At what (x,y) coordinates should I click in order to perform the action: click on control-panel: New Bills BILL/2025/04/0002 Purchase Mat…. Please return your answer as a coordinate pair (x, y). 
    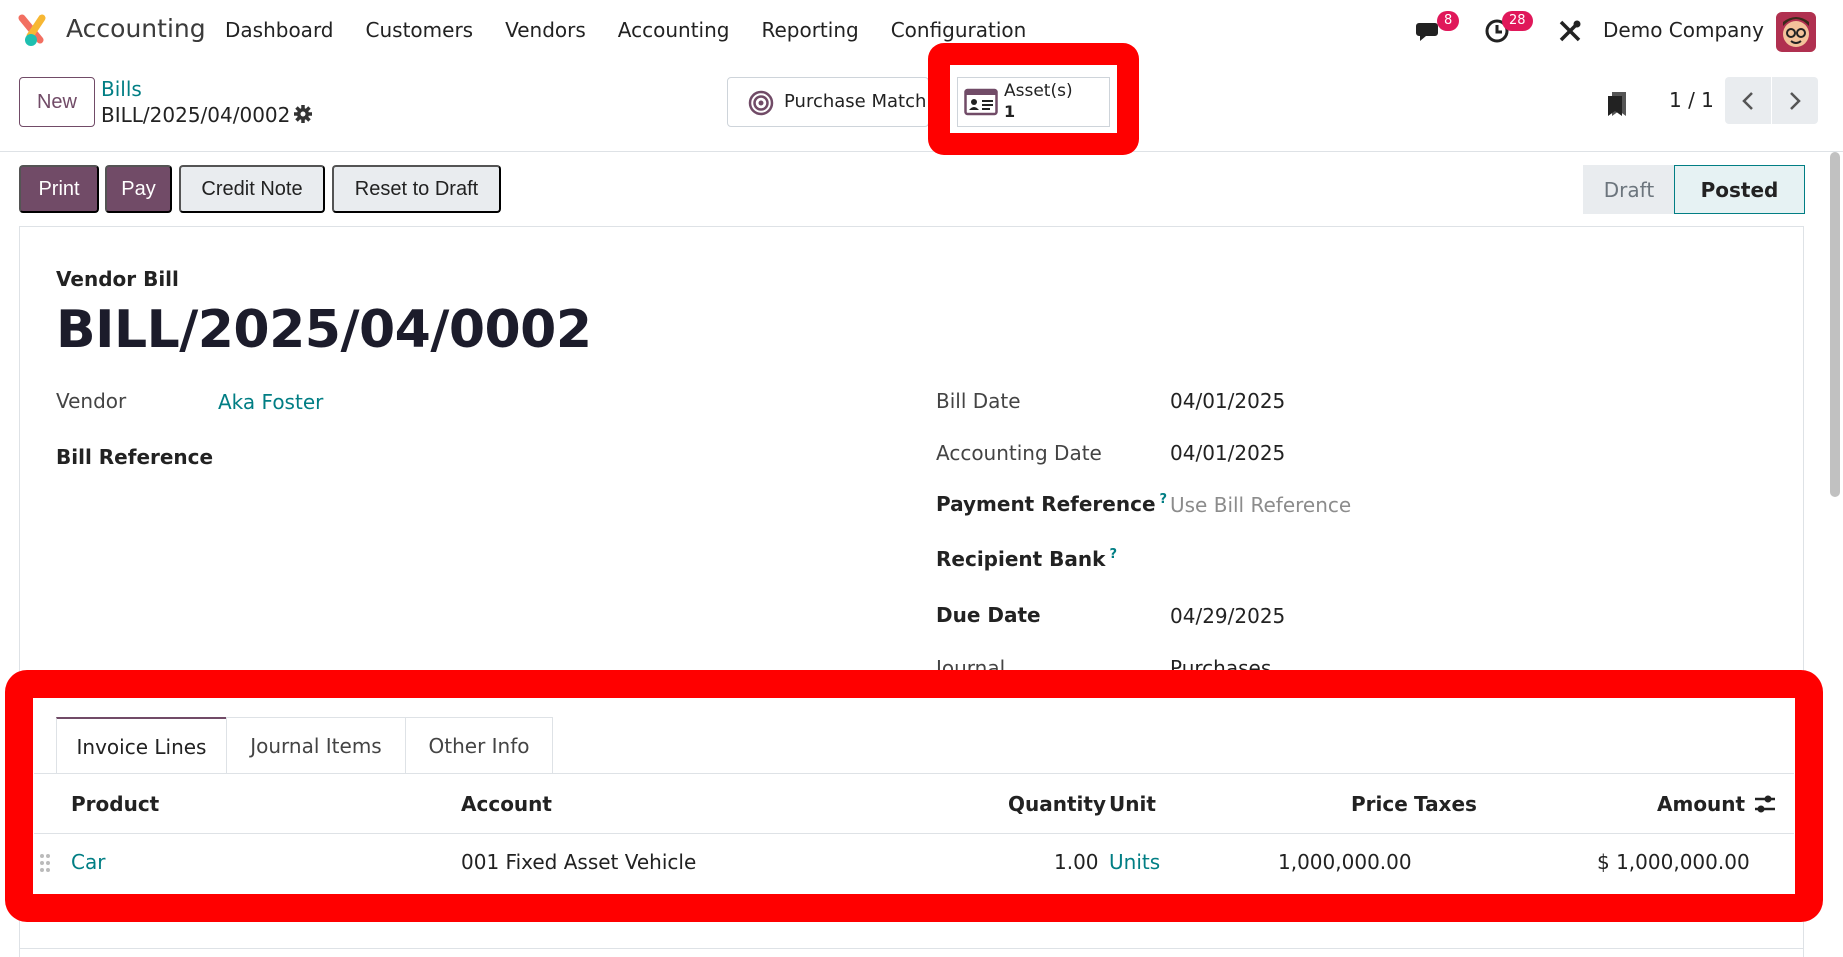
    Looking at the image, I should click on (921, 106).